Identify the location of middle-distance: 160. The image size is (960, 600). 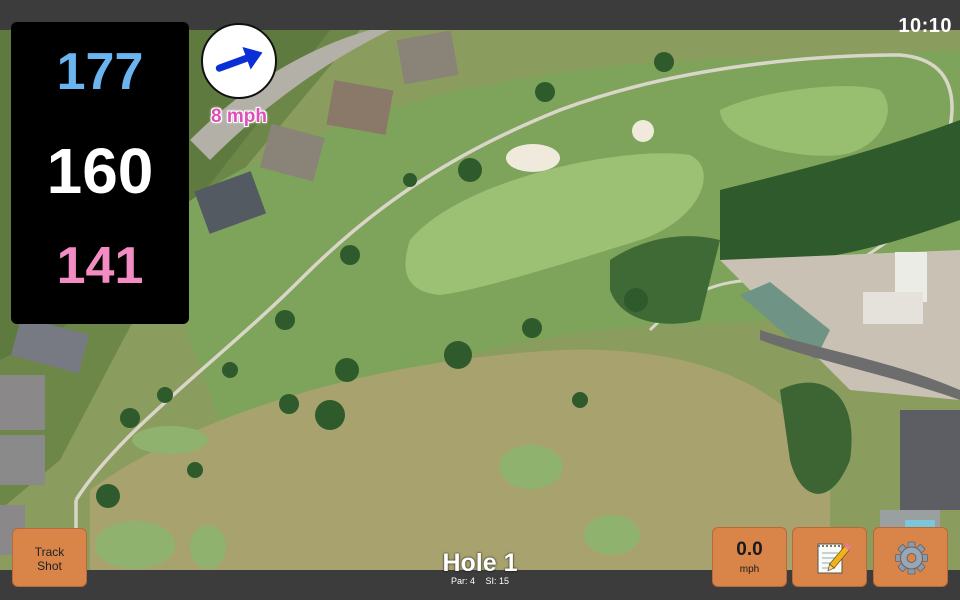
(100, 171).